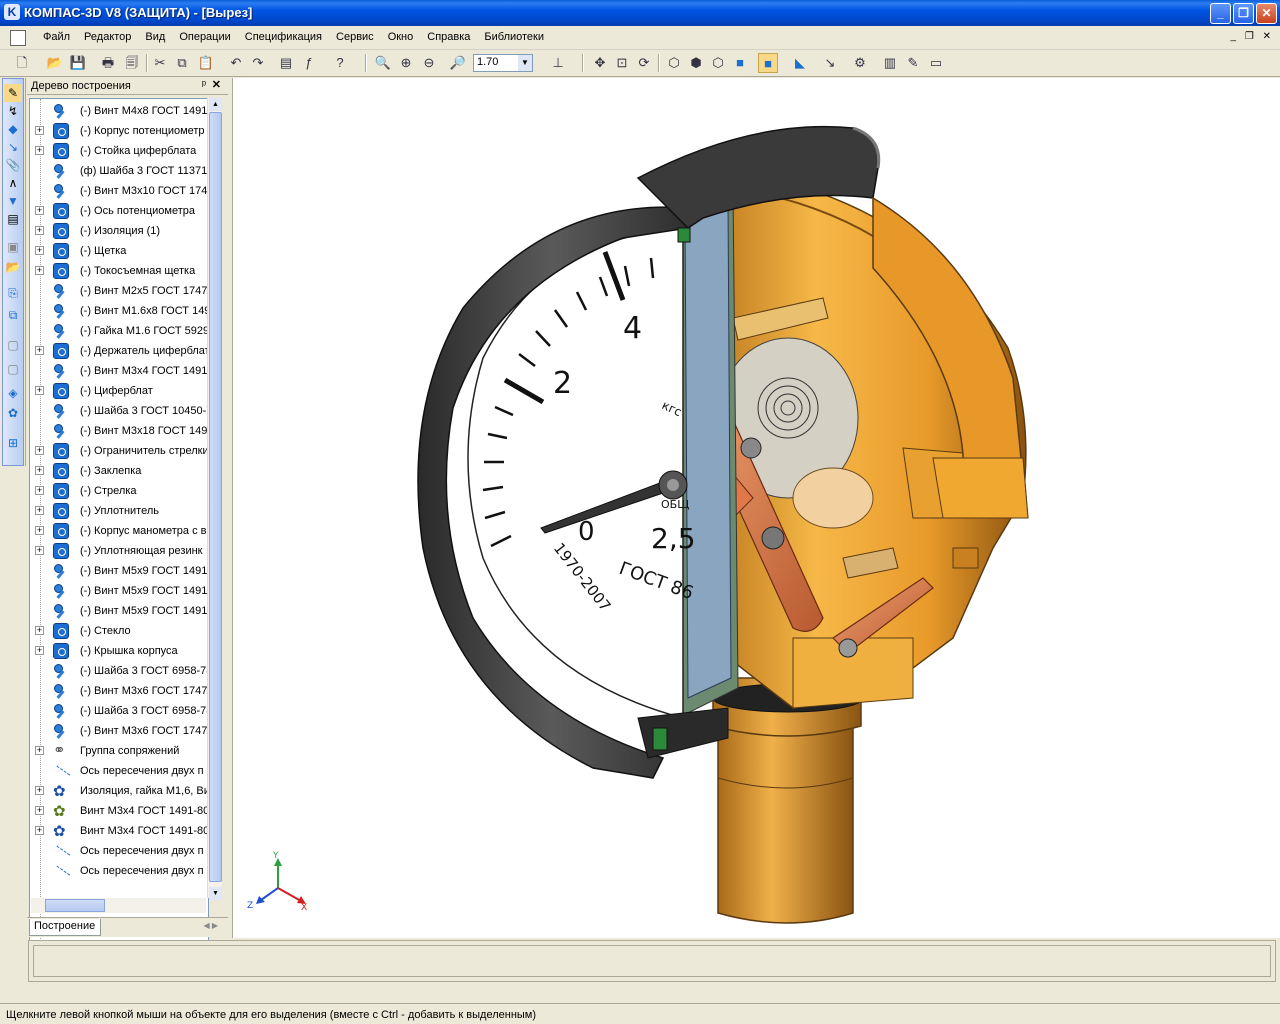 This screenshot has height=1024, width=1280. I want to click on save-icon: 💾, so click(78, 63).